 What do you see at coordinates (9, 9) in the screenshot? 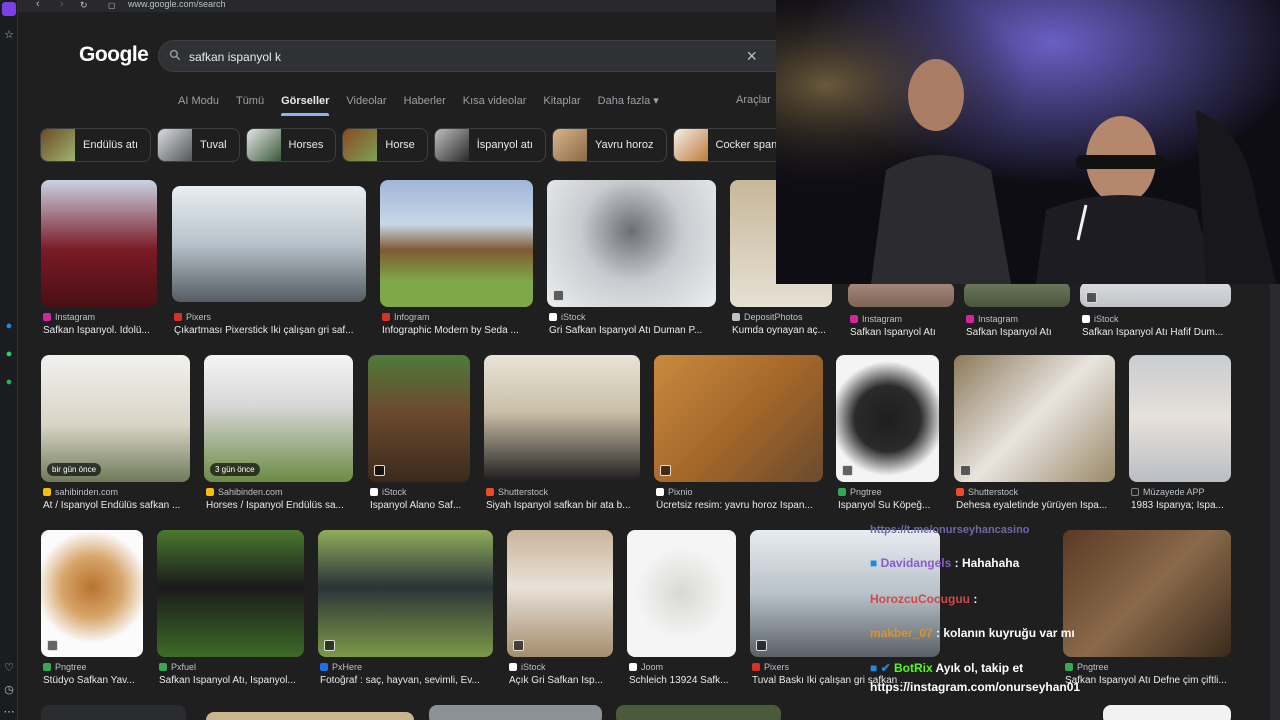
I see `home-icon` at bounding box center [9, 9].